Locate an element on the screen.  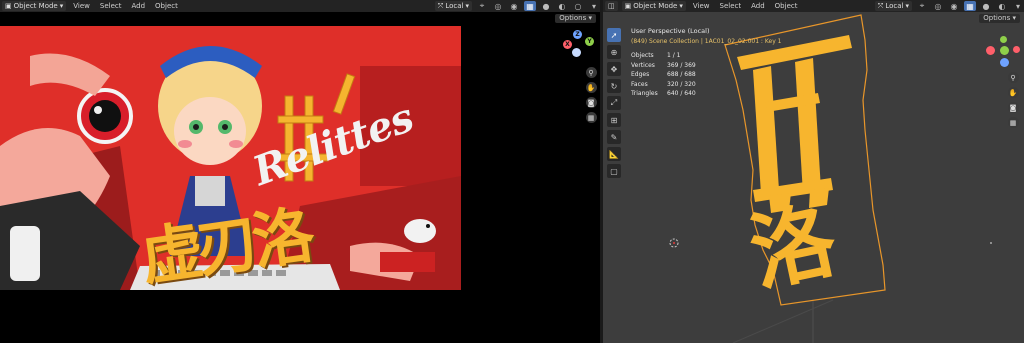
stat-value: 688 / 688 is located at coordinates (681, 74).